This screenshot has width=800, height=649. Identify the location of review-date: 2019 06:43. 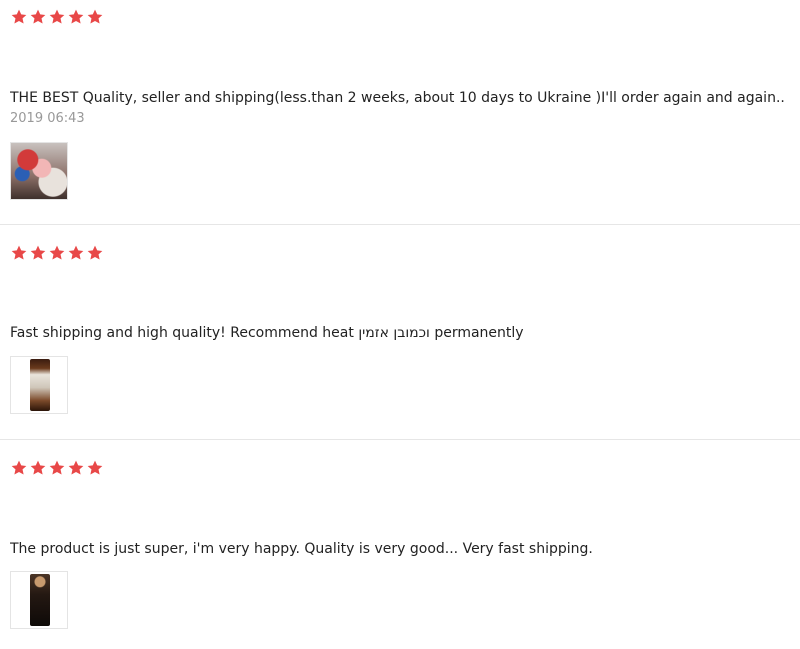
(47, 118).